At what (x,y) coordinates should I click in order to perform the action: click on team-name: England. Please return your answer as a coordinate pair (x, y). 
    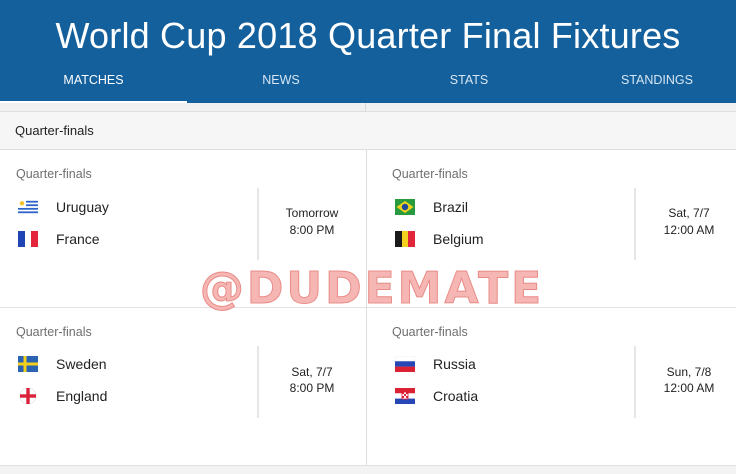
    Looking at the image, I should click on (82, 396).